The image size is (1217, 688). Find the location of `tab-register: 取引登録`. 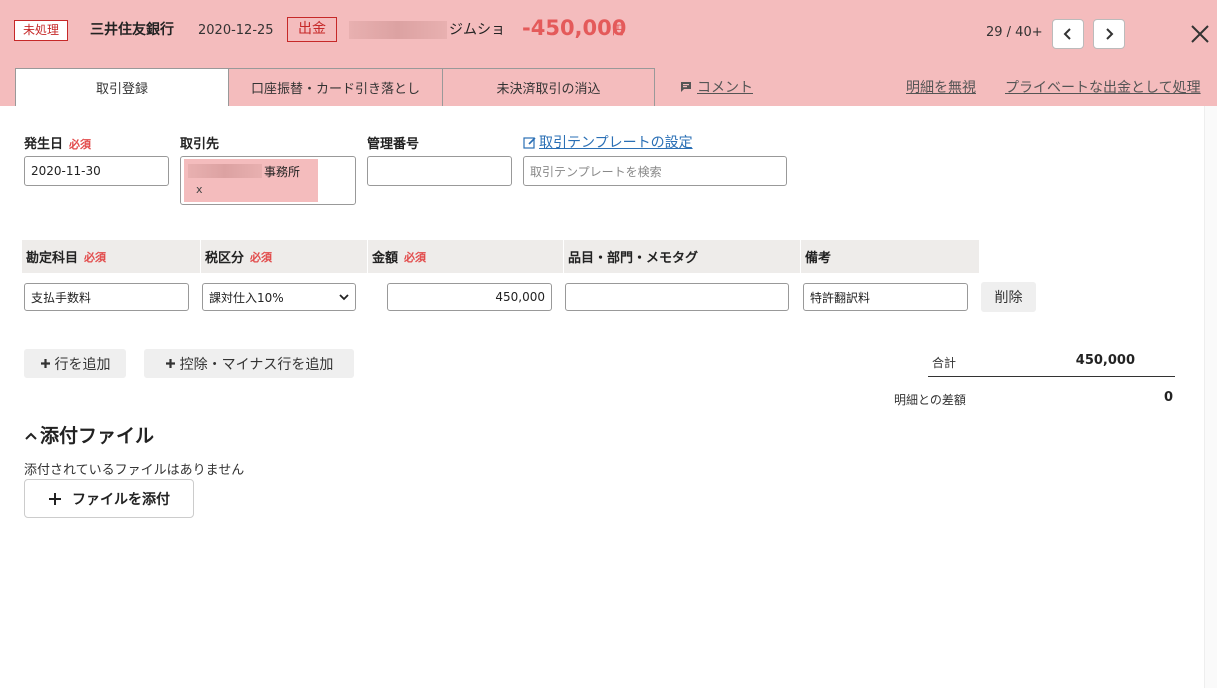

tab-register: 取引登録 is located at coordinates (122, 87).